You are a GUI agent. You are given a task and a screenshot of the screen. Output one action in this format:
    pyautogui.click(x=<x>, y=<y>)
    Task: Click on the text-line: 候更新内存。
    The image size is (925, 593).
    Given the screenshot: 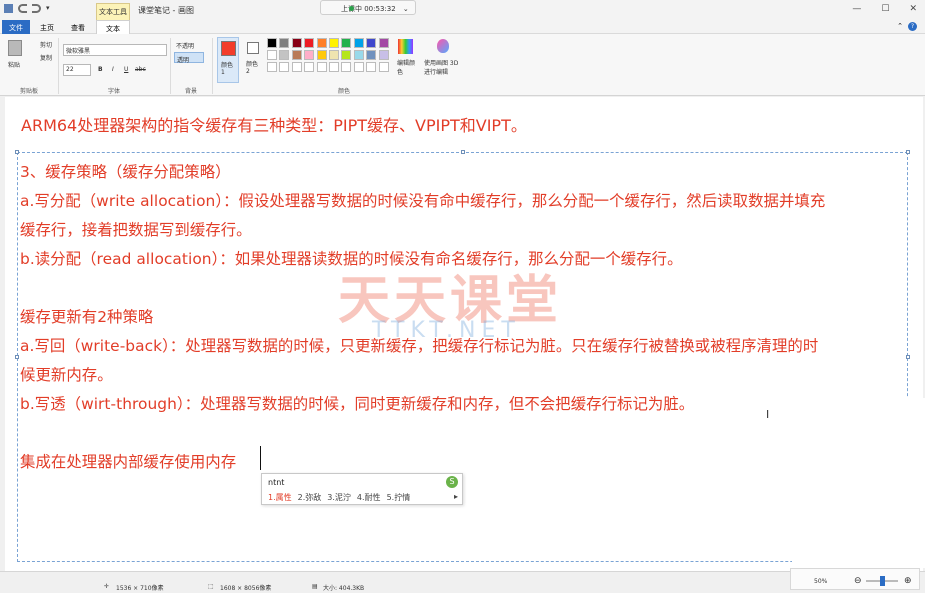 What is the action you would take?
    pyautogui.click(x=66, y=375)
    